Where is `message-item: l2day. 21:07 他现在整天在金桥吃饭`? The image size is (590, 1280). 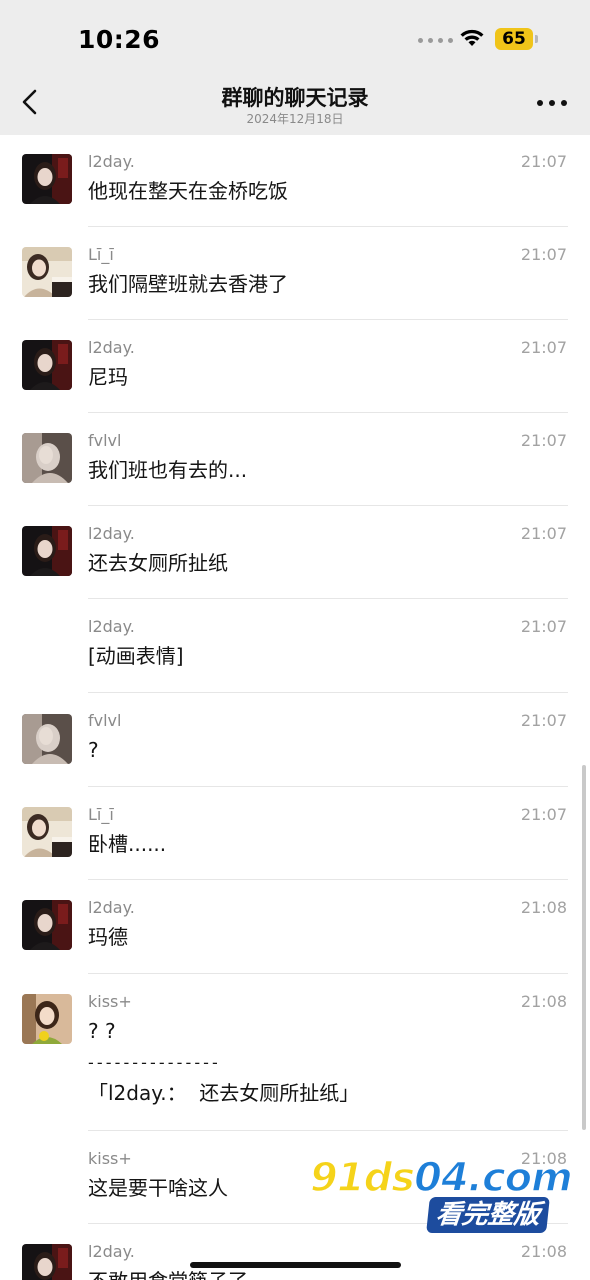 message-item: l2day. 21:07 他现在整天在金桥吃饭 is located at coordinates (295, 181).